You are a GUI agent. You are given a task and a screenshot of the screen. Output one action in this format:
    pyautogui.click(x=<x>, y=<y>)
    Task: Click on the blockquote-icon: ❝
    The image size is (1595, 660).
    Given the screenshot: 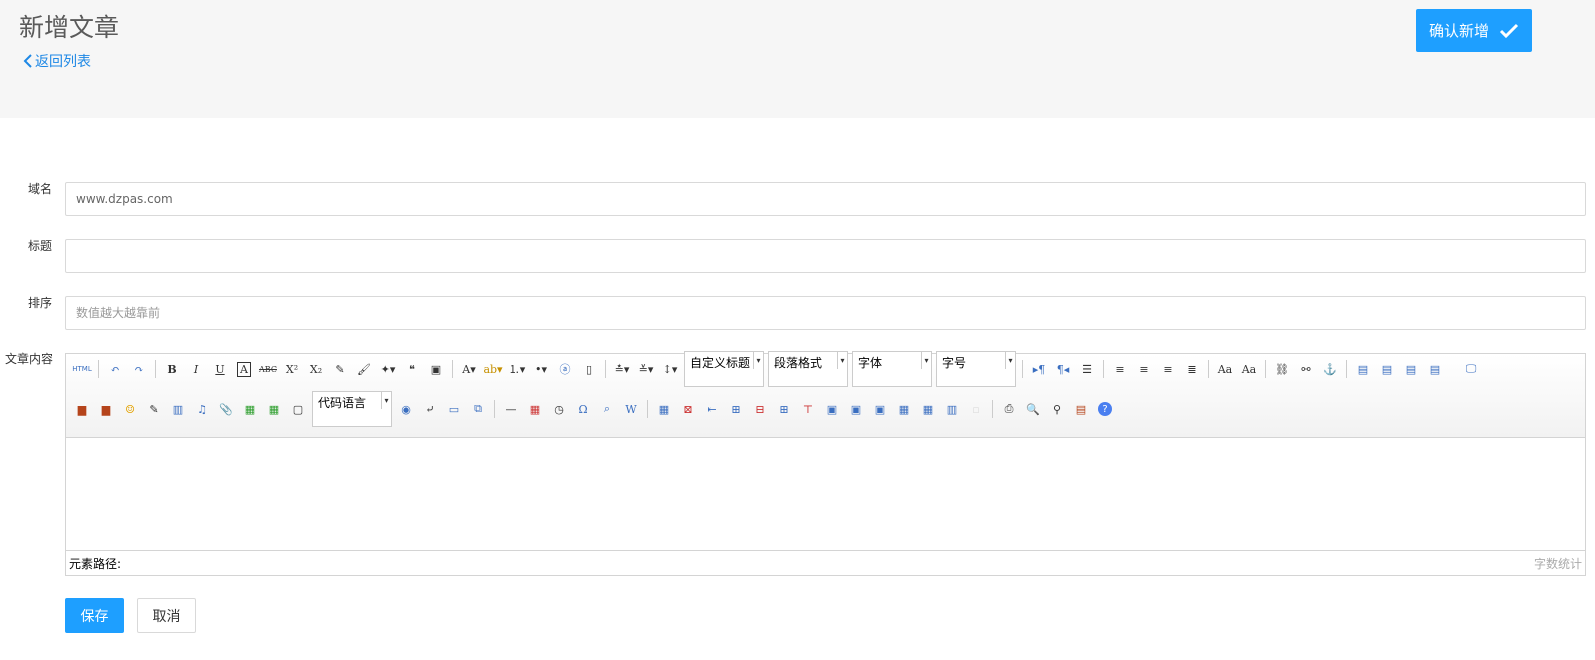 What is the action you would take?
    pyautogui.click(x=412, y=369)
    